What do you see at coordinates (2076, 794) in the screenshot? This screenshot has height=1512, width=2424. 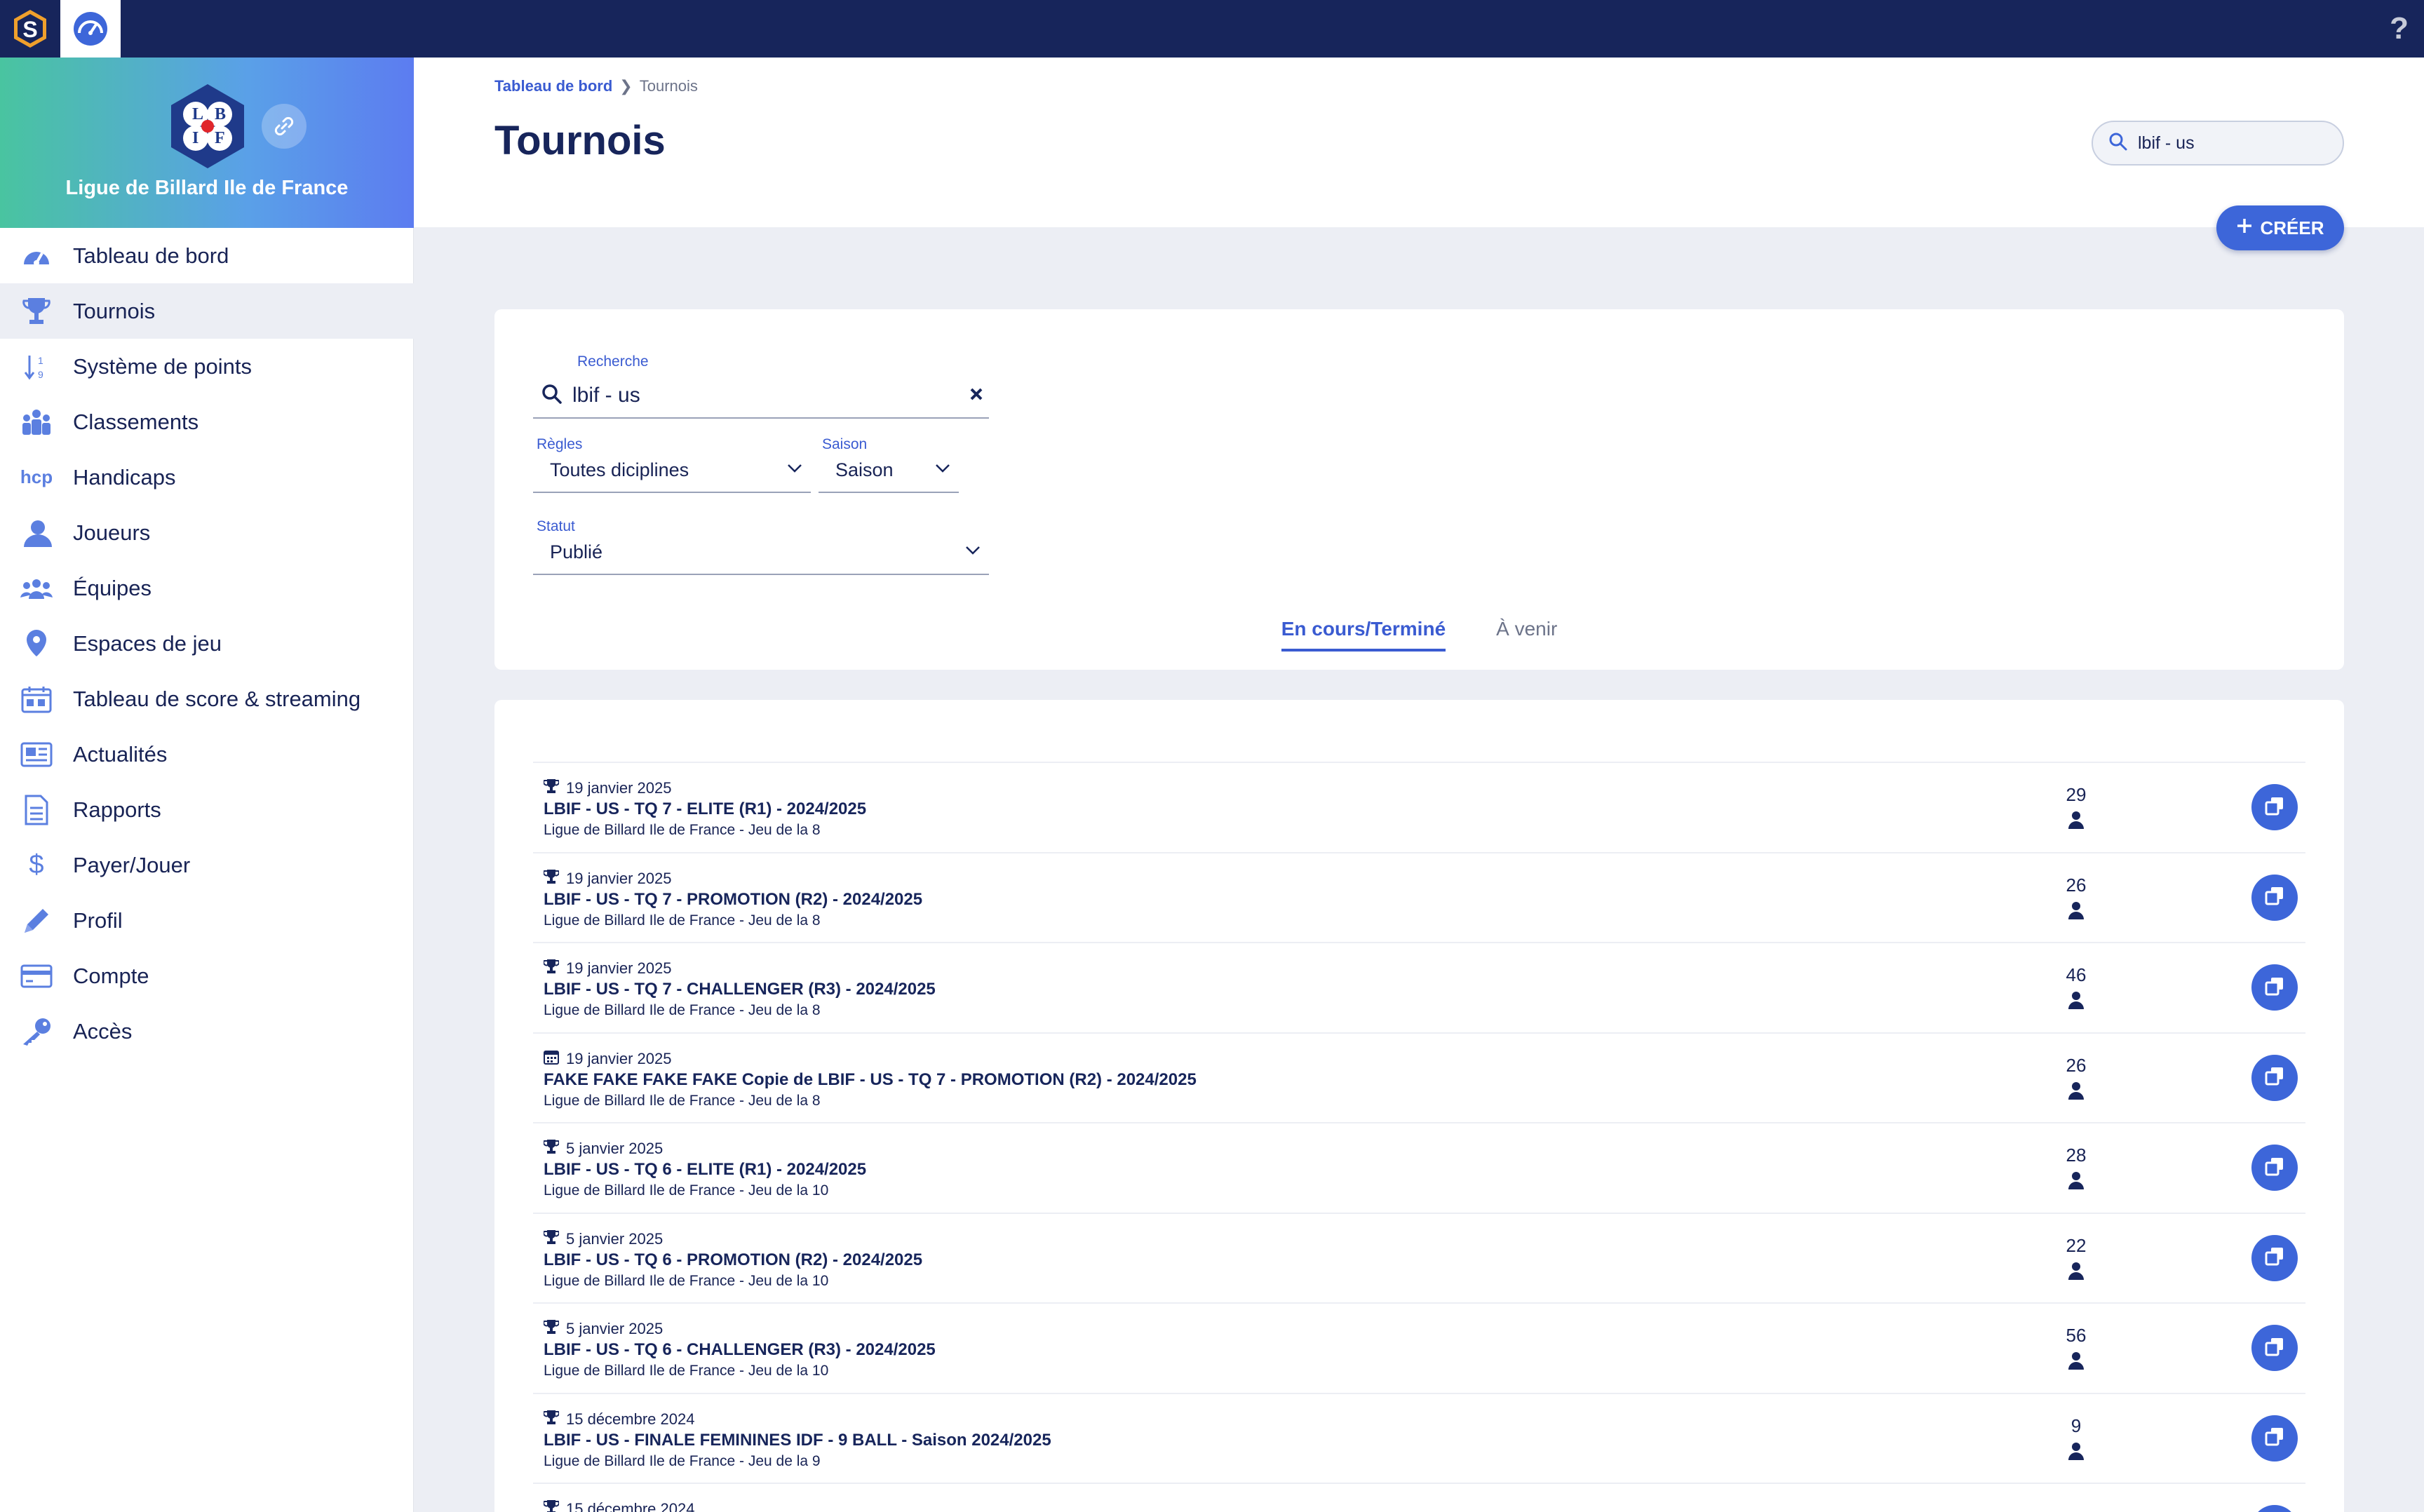 I see `player-count: 29` at bounding box center [2076, 794].